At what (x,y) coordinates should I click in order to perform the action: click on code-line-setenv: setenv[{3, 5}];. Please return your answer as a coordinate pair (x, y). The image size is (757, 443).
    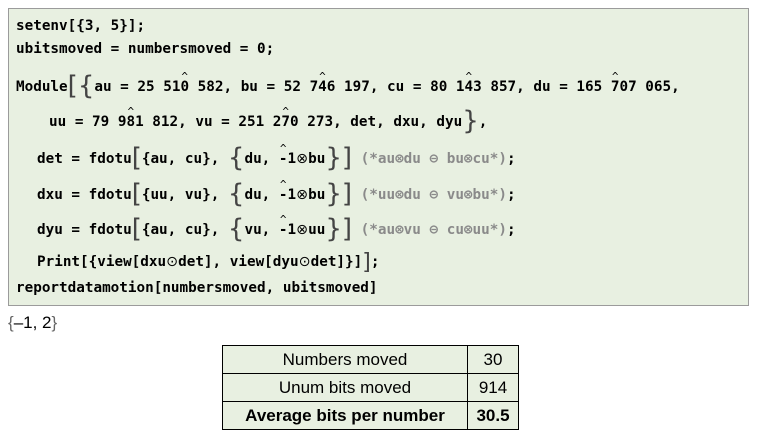
    Looking at the image, I should click on (81, 26).